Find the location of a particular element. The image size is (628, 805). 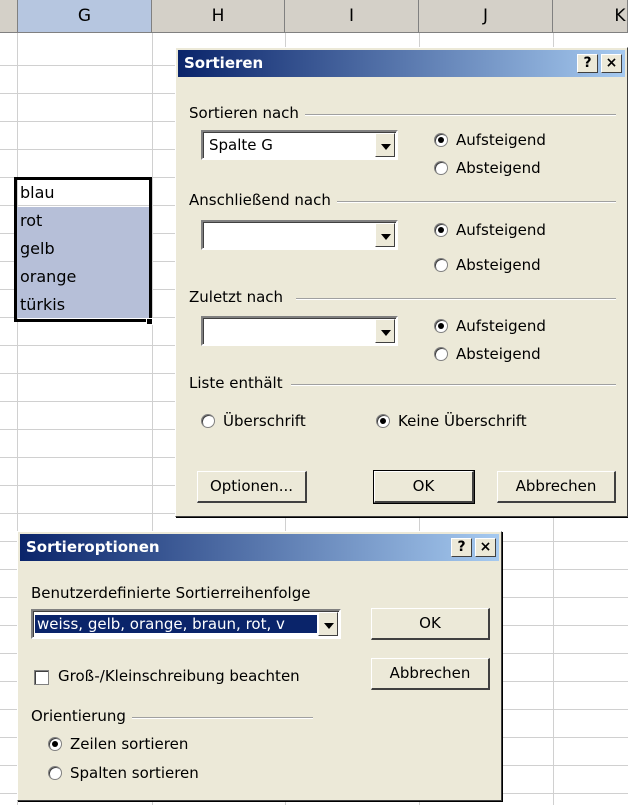

orientation-label: Orientierung is located at coordinates (81, 716).